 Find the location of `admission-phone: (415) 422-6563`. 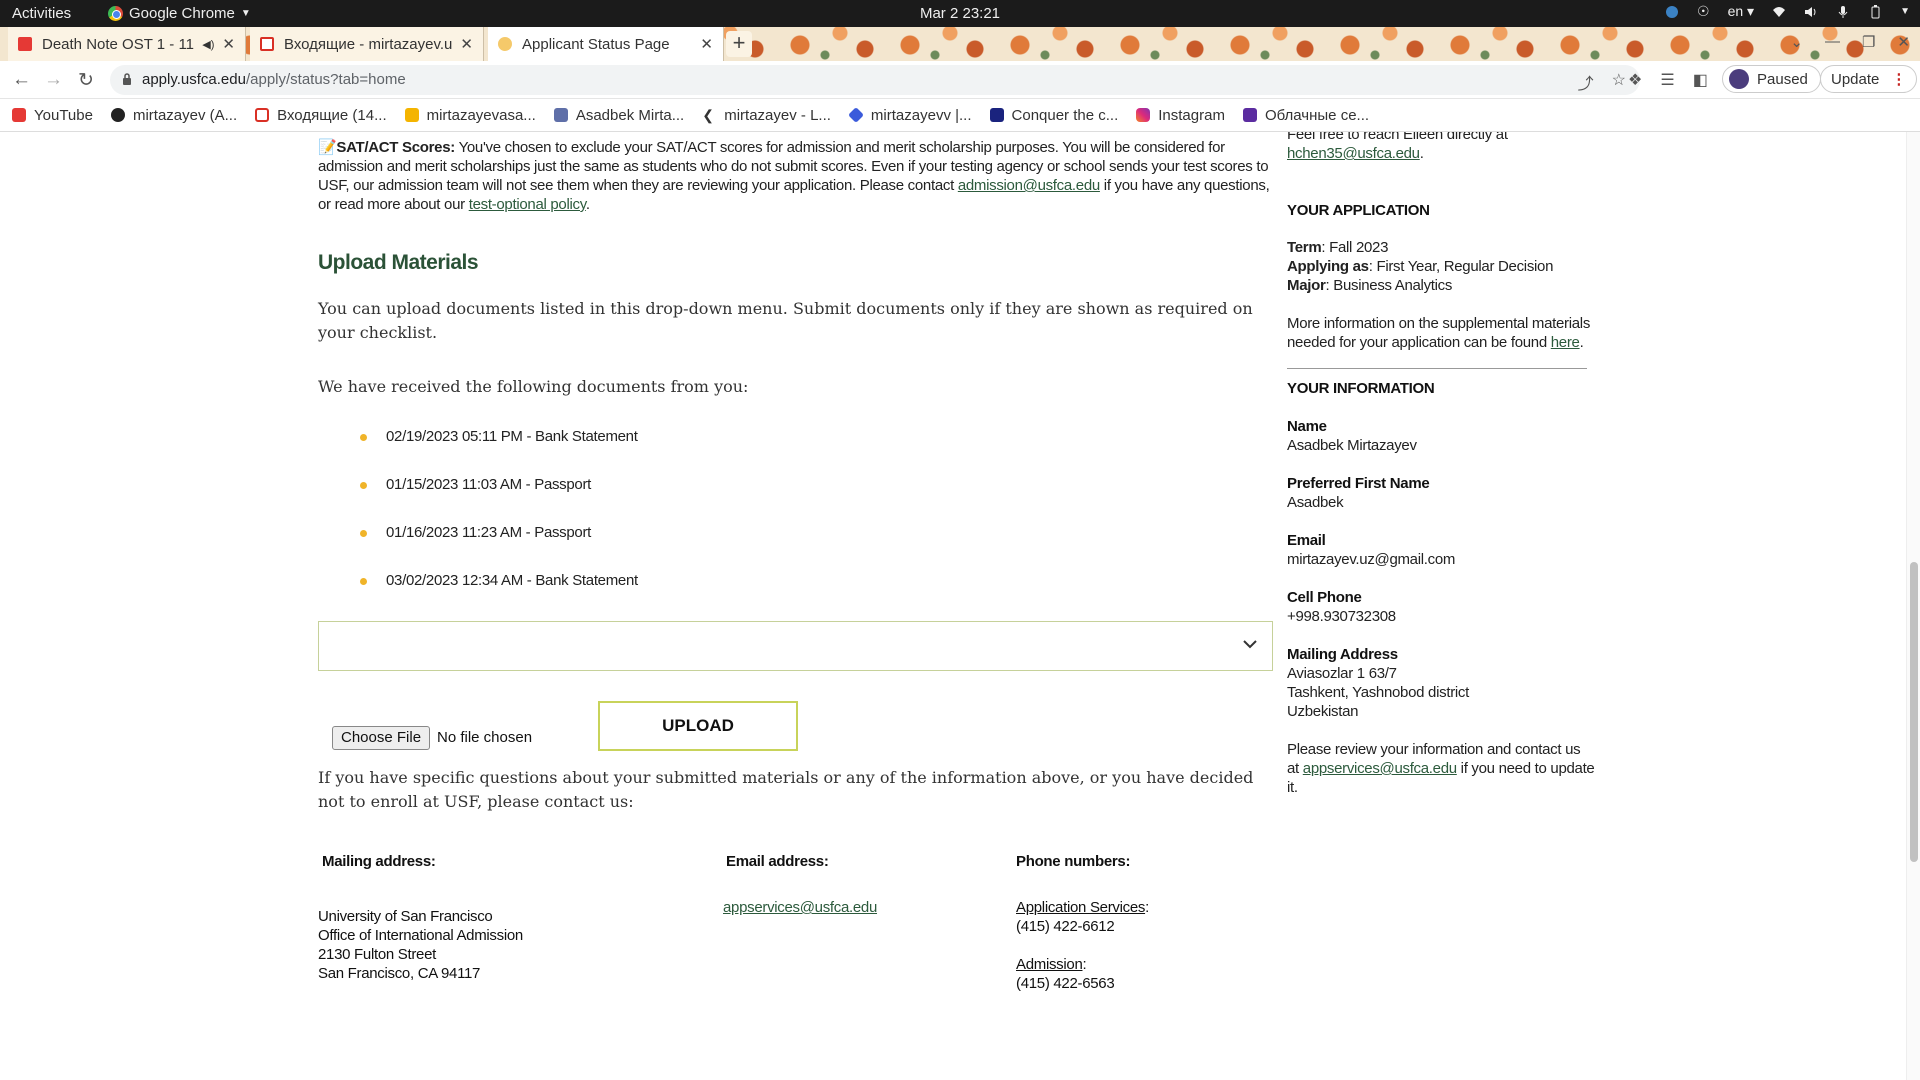

admission-phone: (415) 422-6563 is located at coordinates (1065, 983).